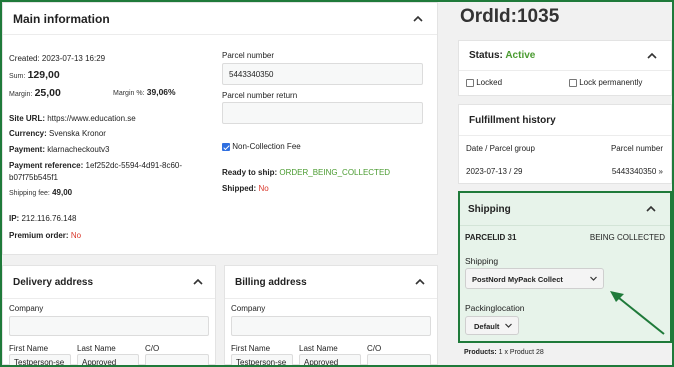 This screenshot has width=674, height=367. I want to click on status-header: Status: Active, so click(565, 56).